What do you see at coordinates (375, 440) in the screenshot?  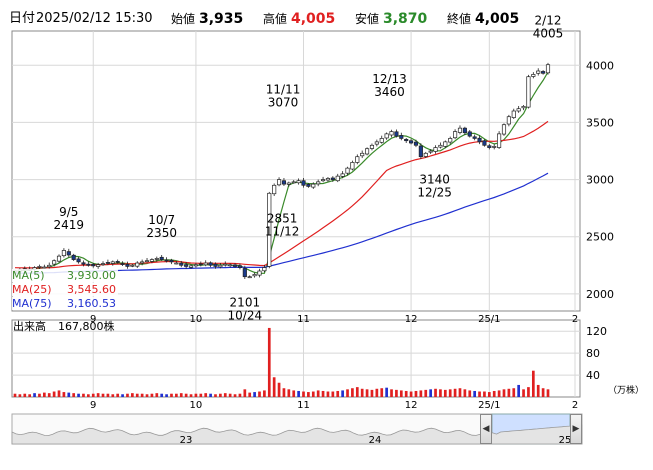 I see `navigator-tick-label: 24` at bounding box center [375, 440].